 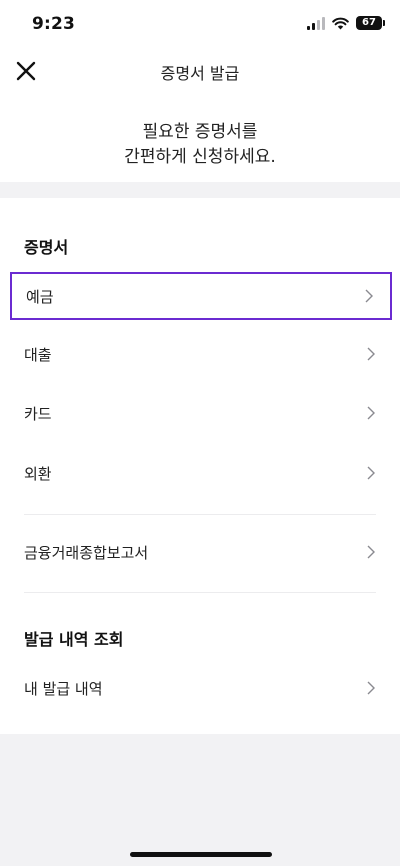 What do you see at coordinates (316, 23) in the screenshot?
I see `signal-icon` at bounding box center [316, 23].